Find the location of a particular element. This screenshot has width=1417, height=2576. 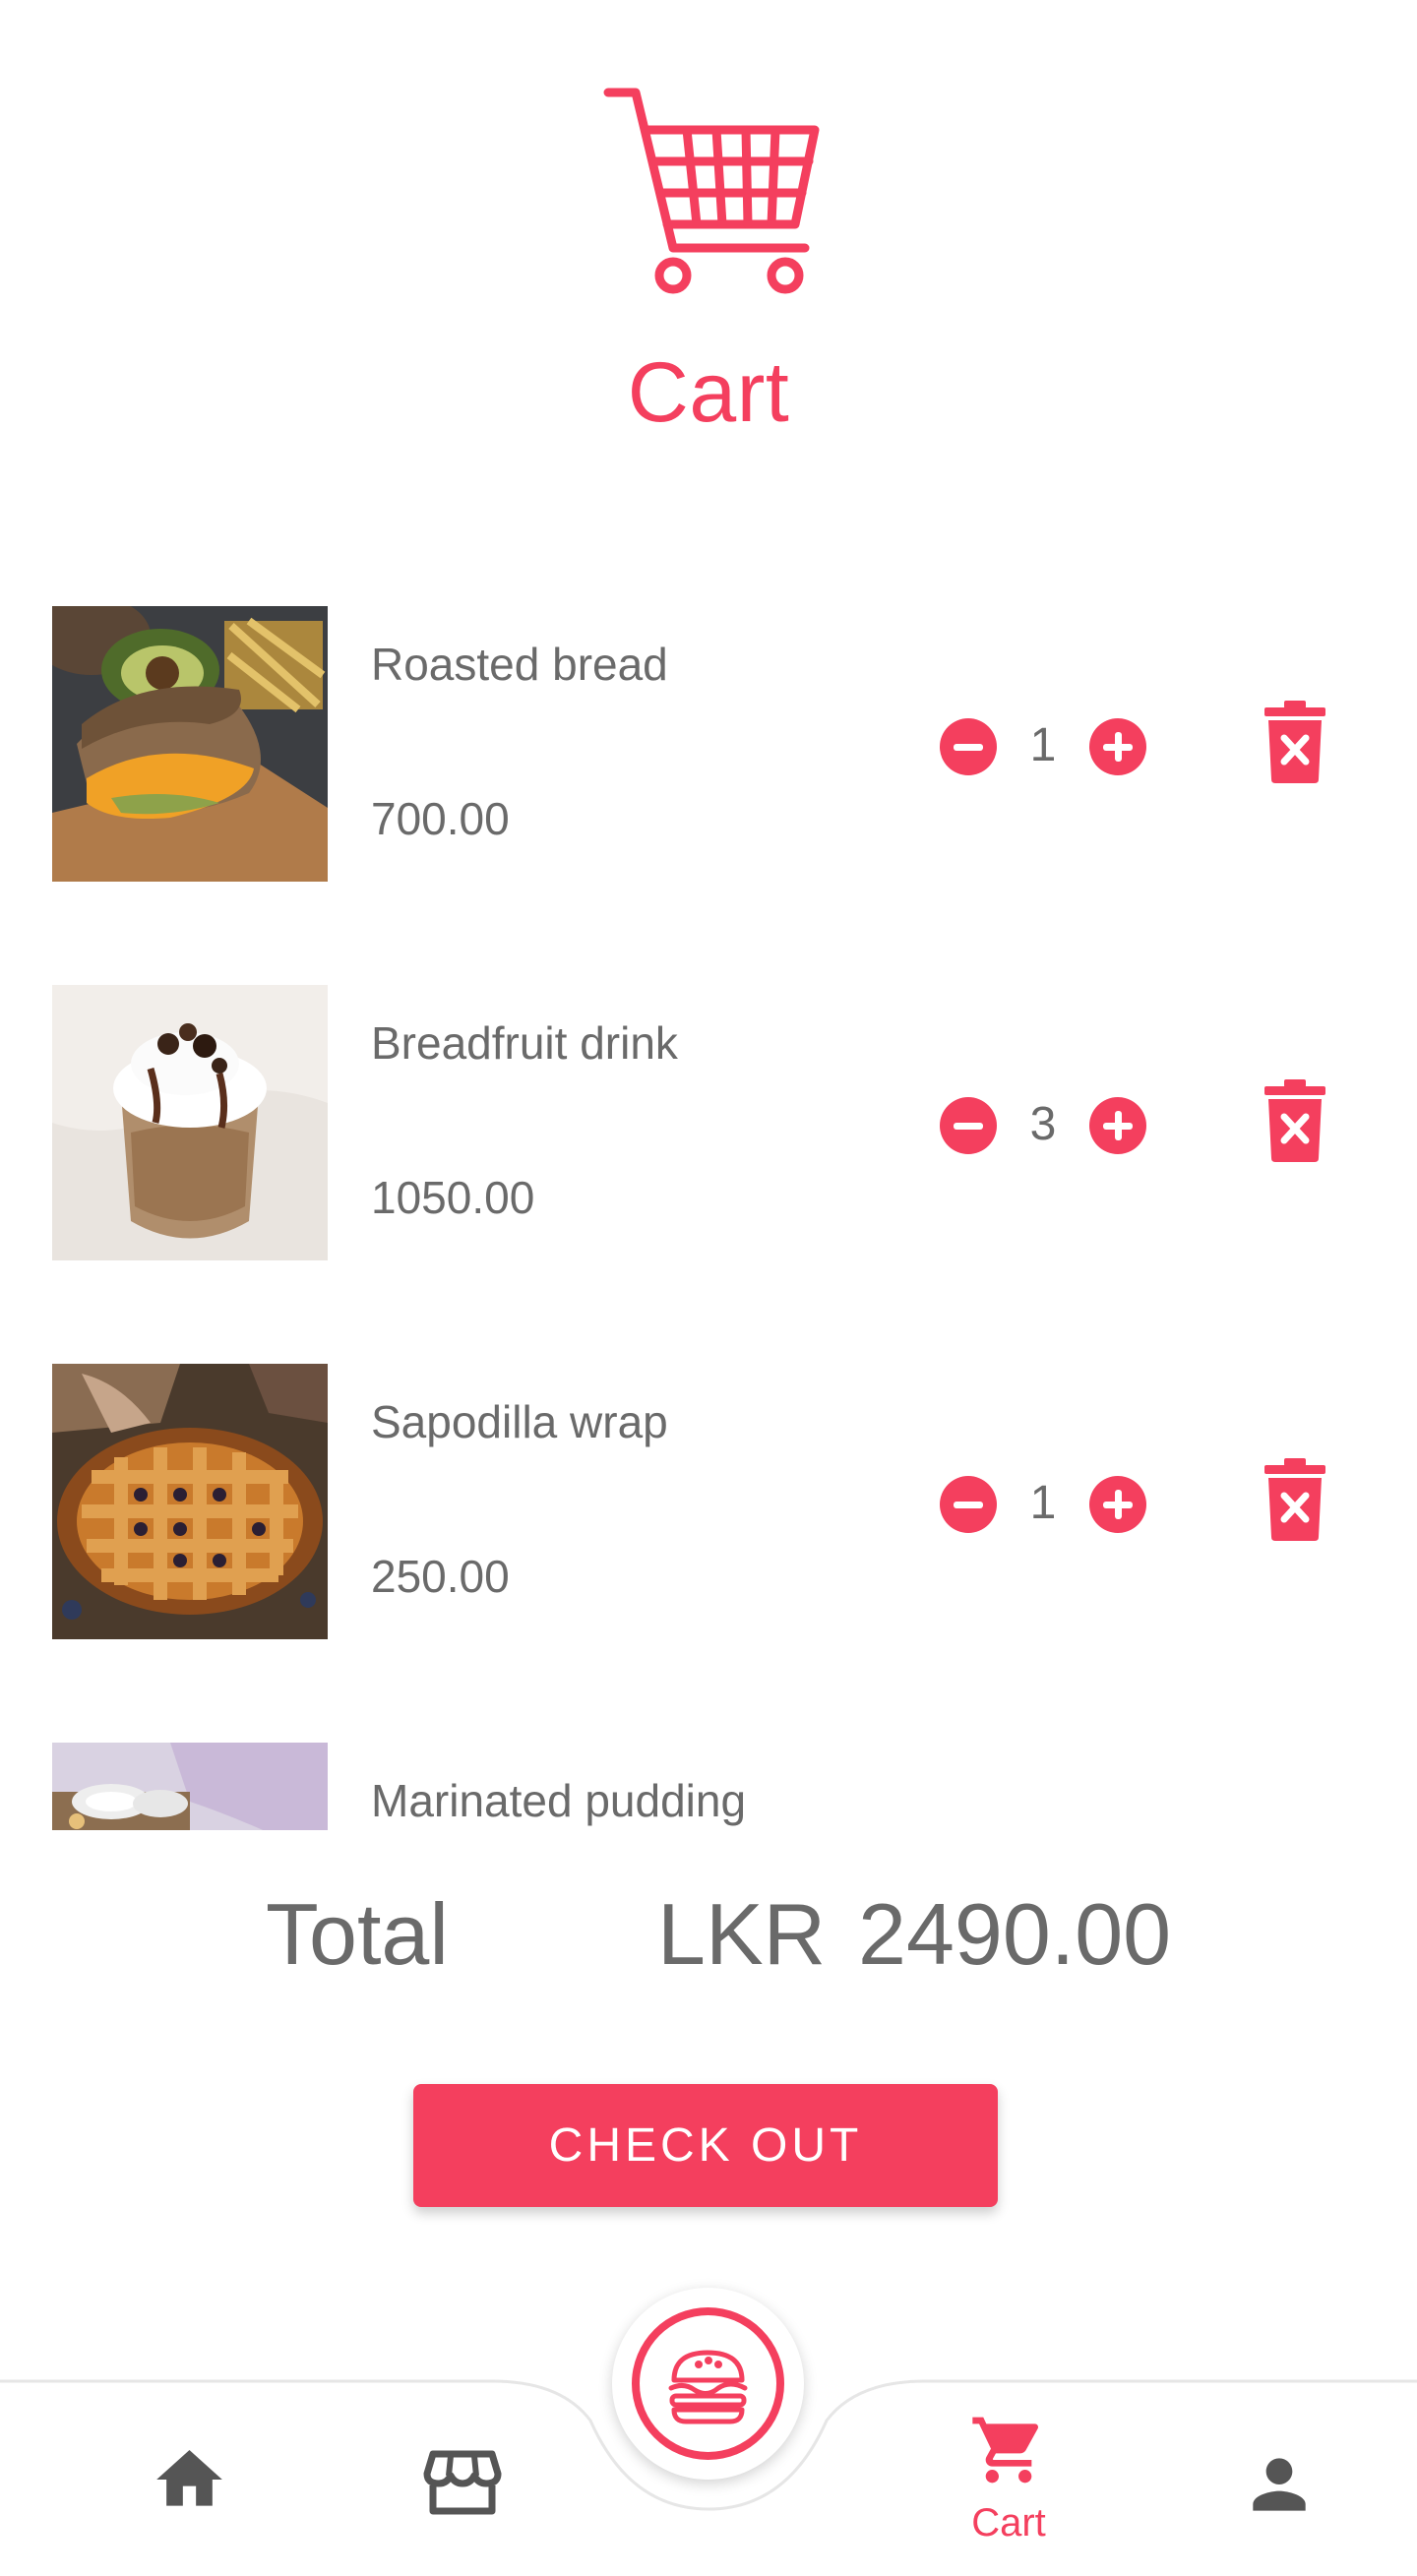

item-image-sapodilla-wrap is located at coordinates (190, 1501).